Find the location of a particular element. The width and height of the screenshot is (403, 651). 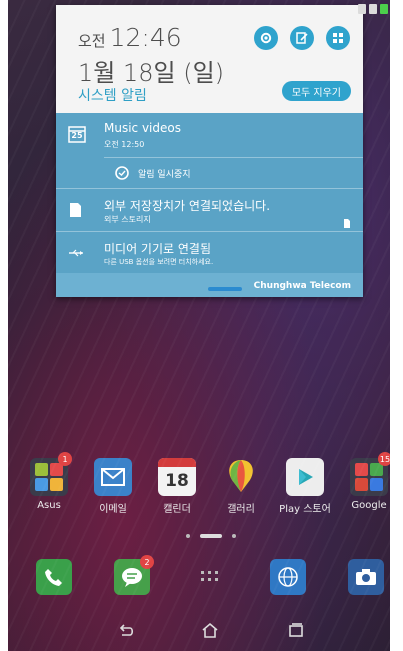

app-drawer-icon is located at coordinates (209, 576).